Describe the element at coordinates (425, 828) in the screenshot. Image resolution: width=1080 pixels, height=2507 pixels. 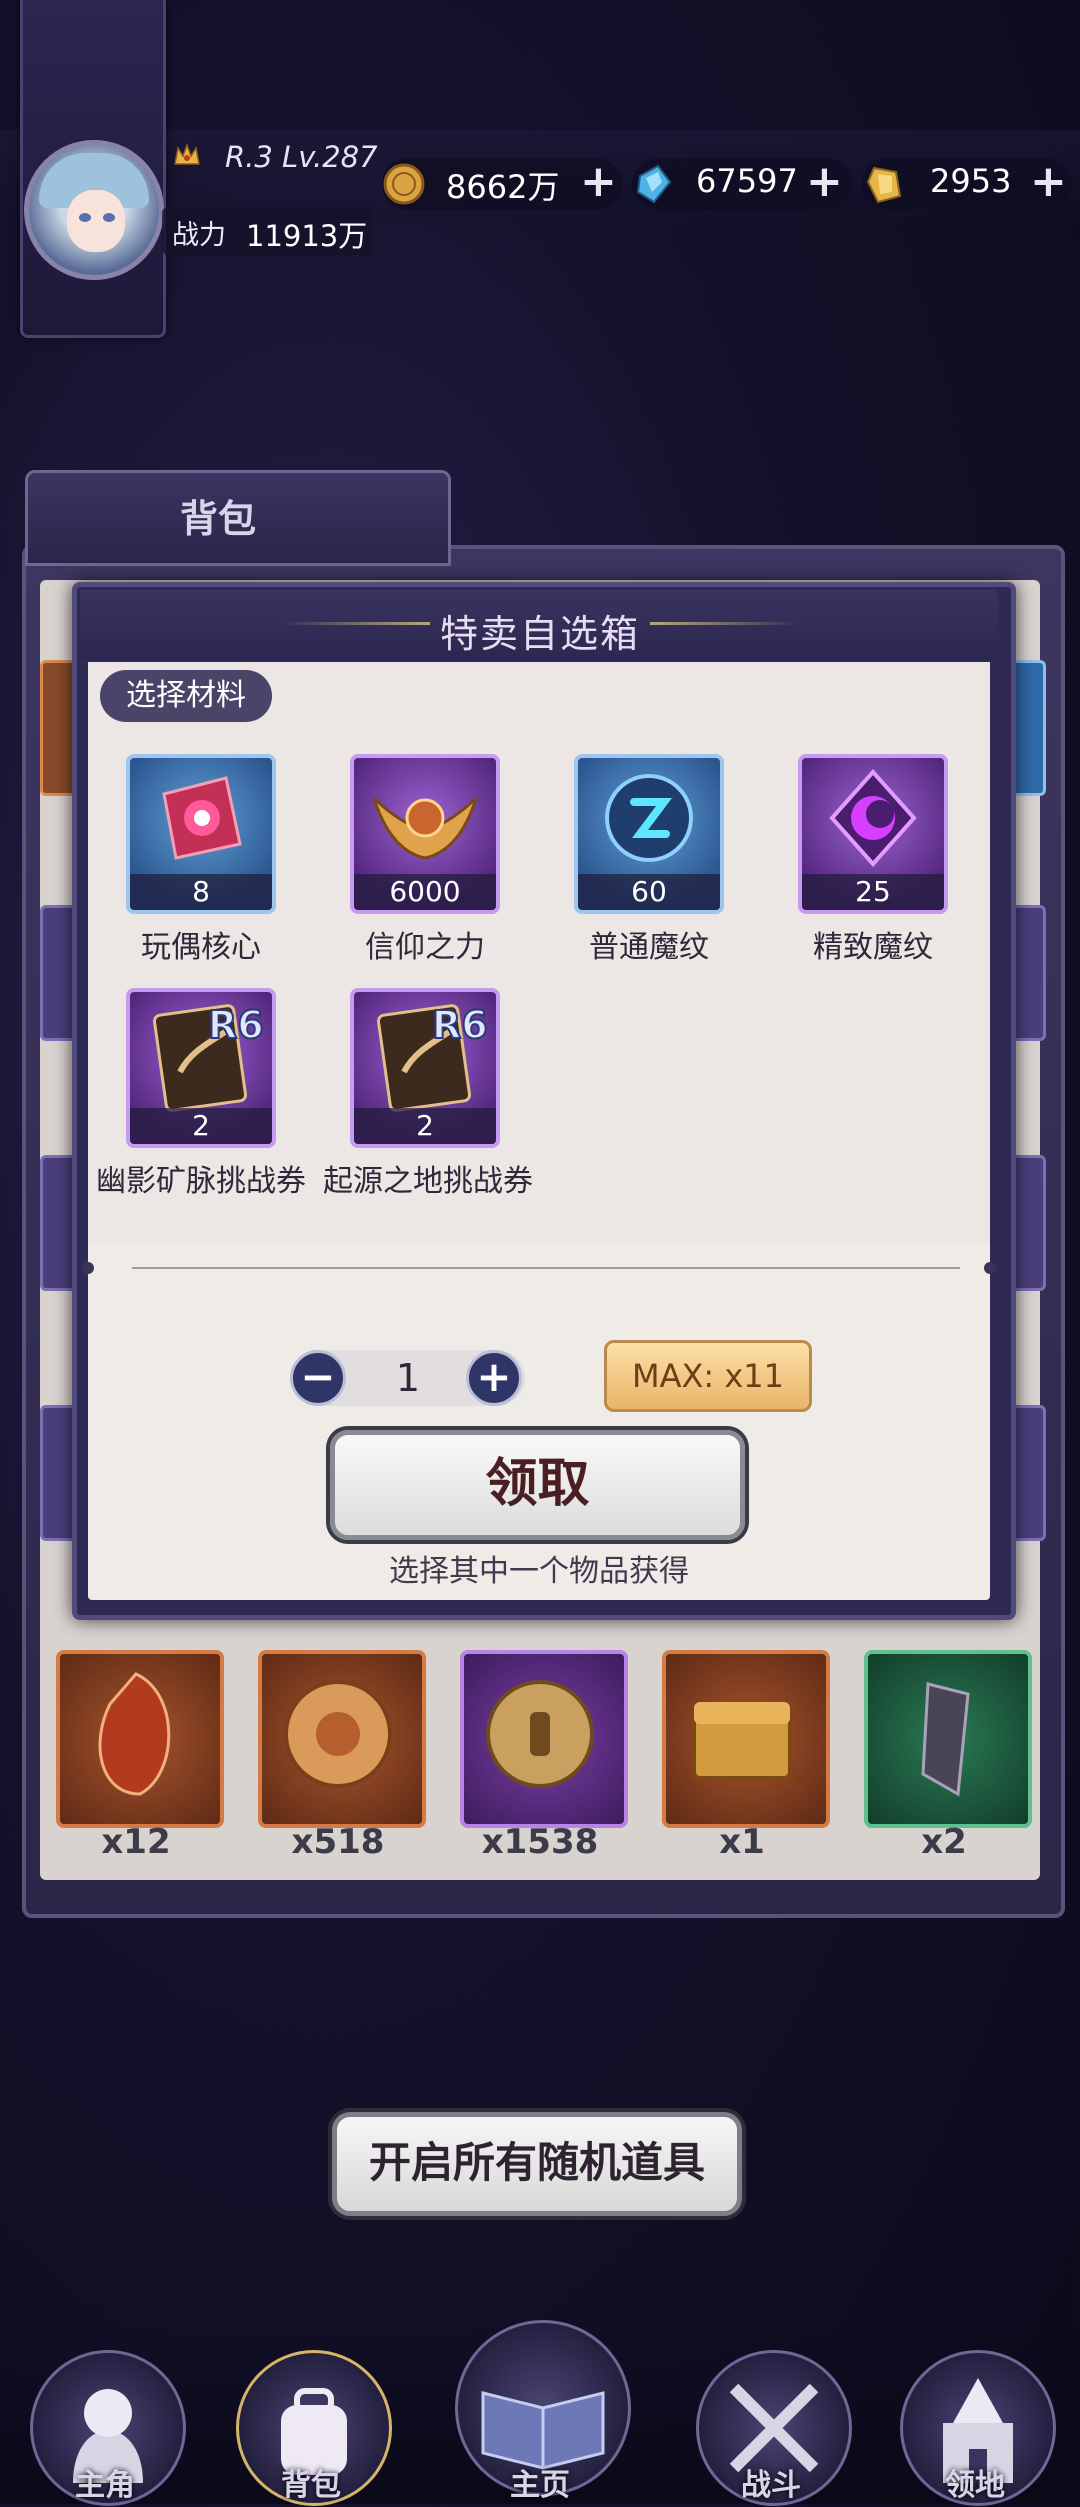
I see `faith-wings-icon` at that location.